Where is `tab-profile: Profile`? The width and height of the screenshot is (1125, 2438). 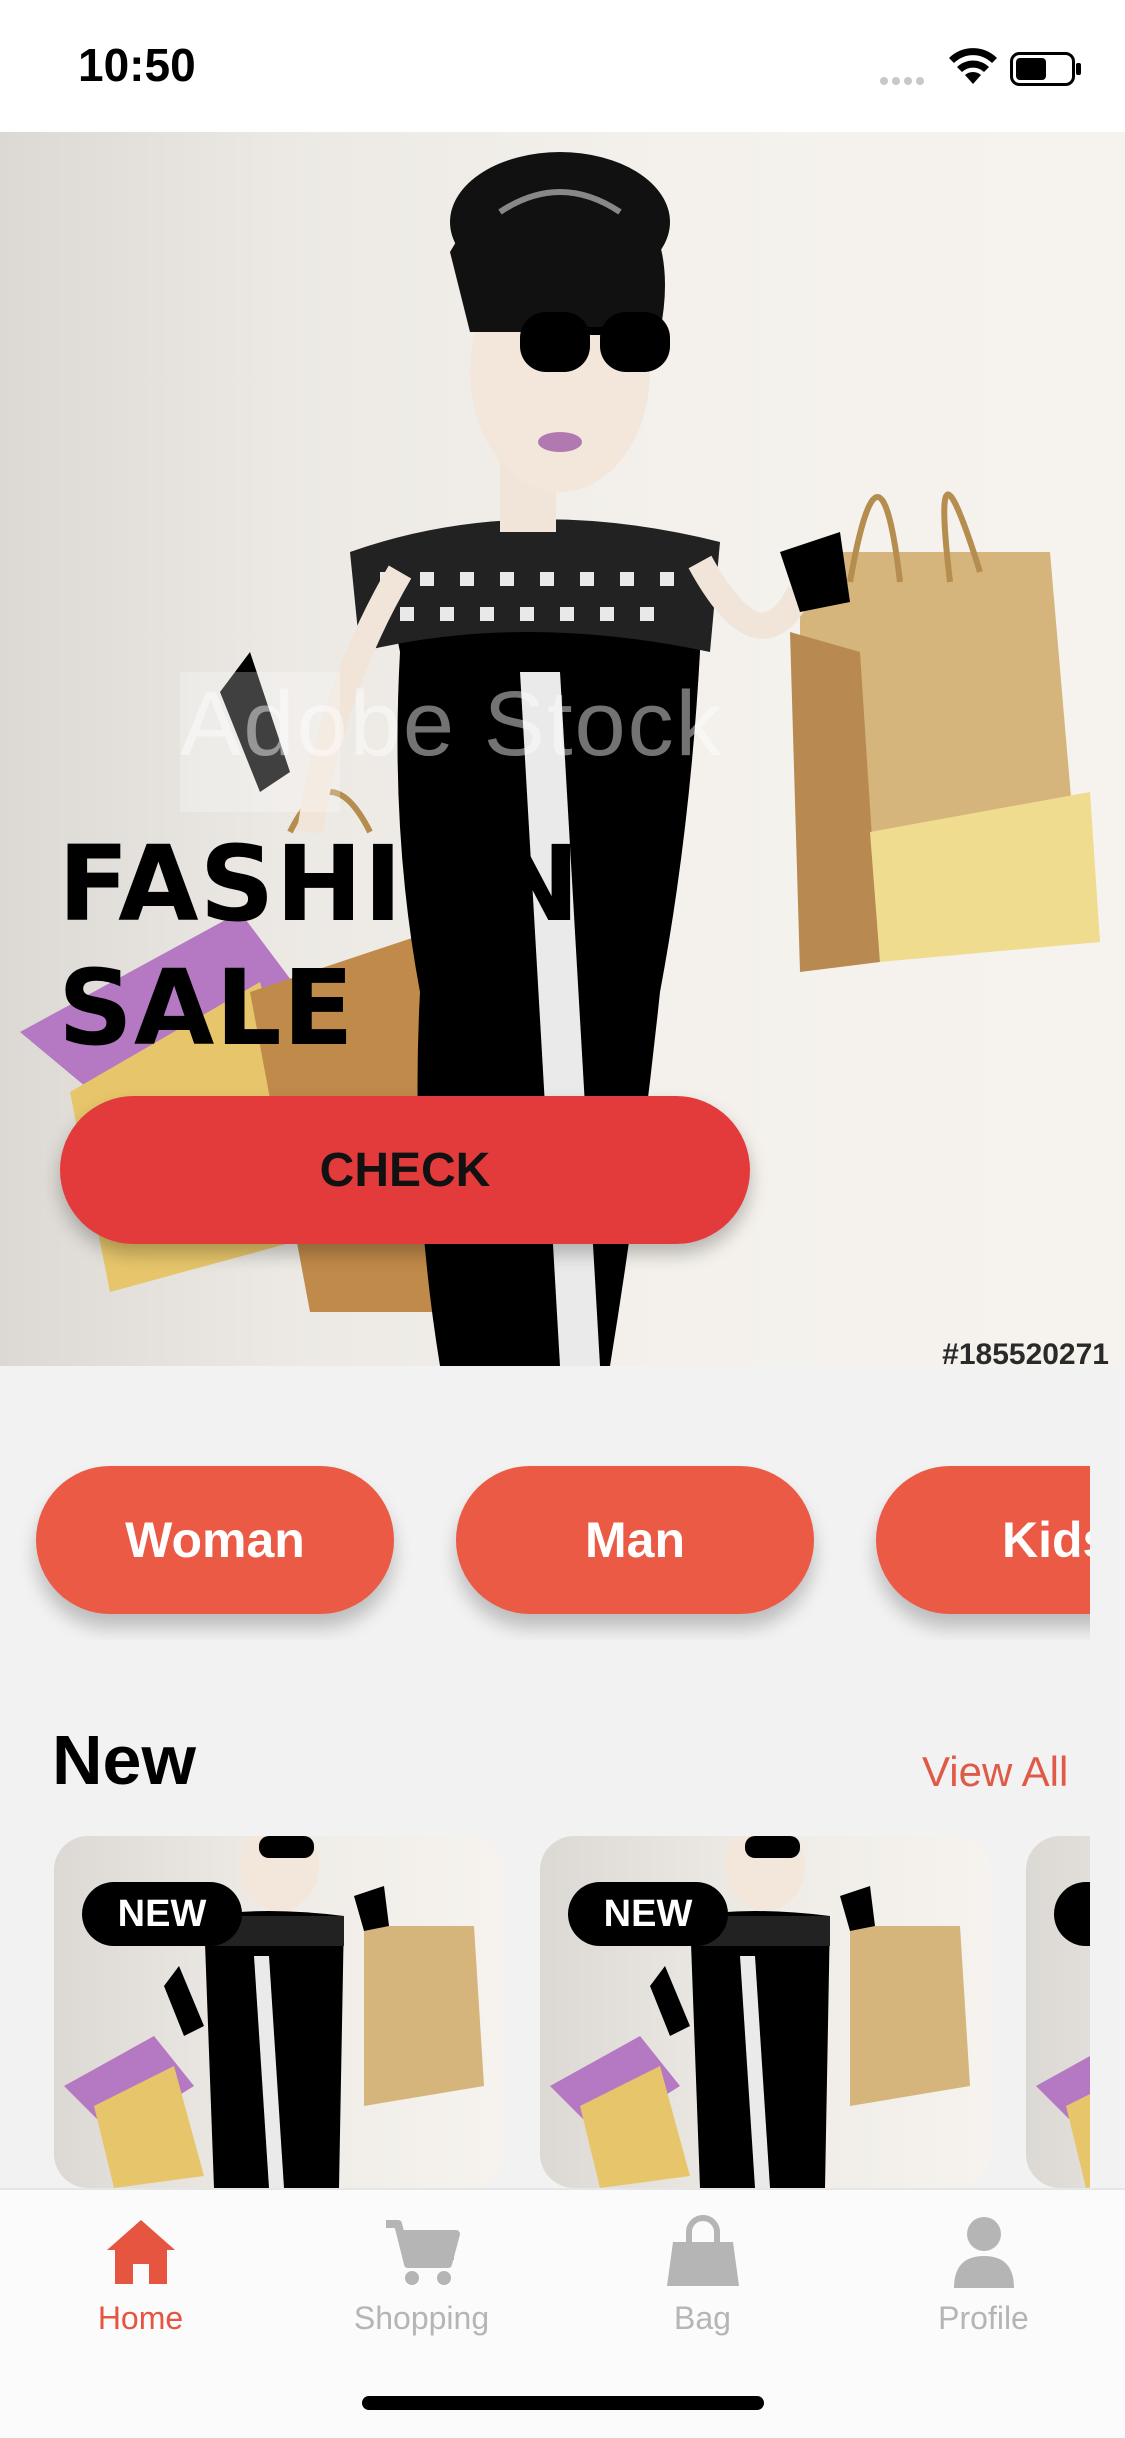 tab-profile: Profile is located at coordinates (983, 2282).